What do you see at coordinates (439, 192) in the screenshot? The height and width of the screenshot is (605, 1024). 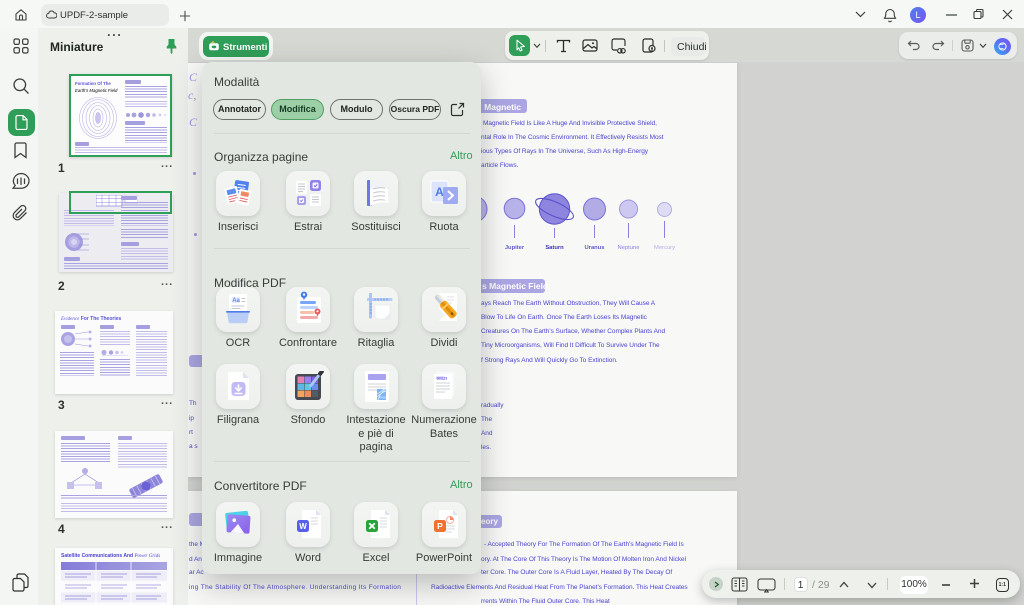 I see `svg-text: A` at bounding box center [439, 192].